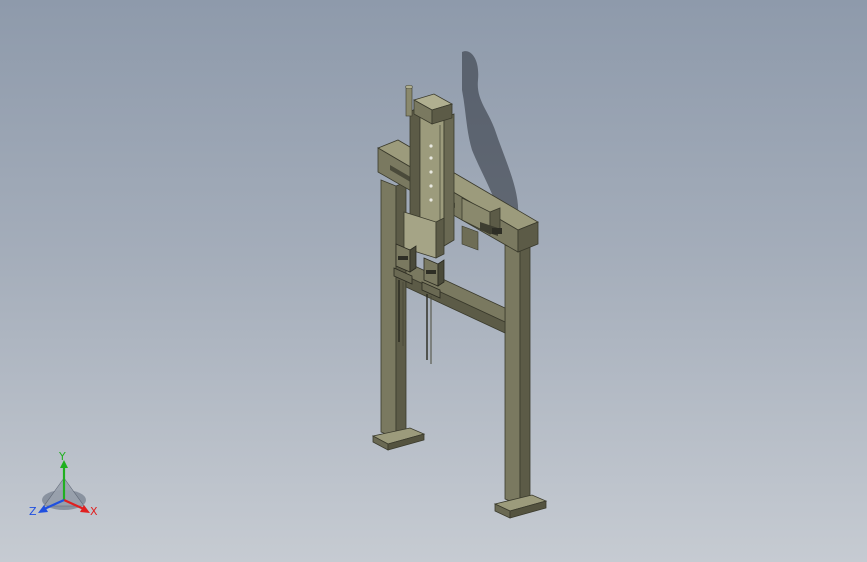  Describe the element at coordinates (33, 511) in the screenshot. I see `z-axis-label: Z` at that location.